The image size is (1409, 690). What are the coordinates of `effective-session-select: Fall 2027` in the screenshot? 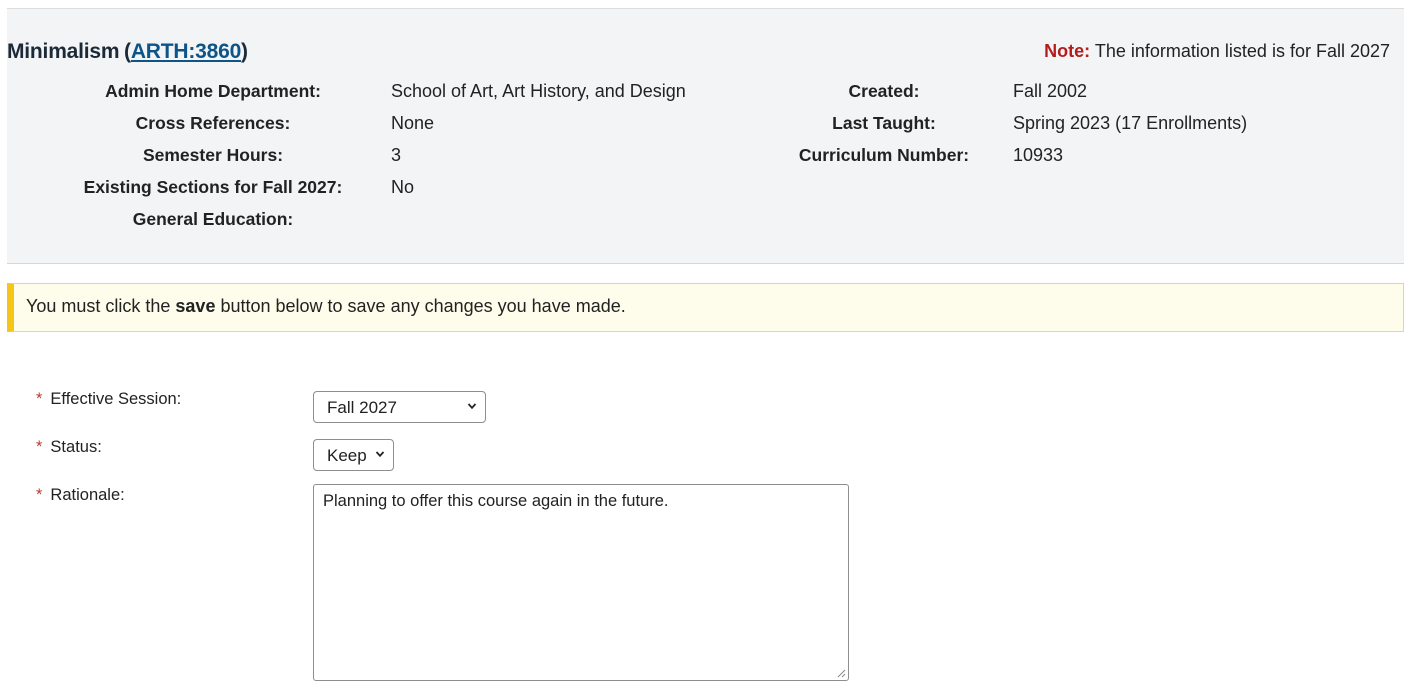 It's located at (399, 407).